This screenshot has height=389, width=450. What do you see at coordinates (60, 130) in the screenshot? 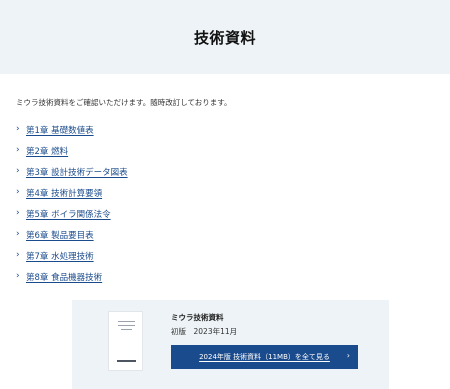
I see `chapter-link: 第1章 基礎数値表` at bounding box center [60, 130].